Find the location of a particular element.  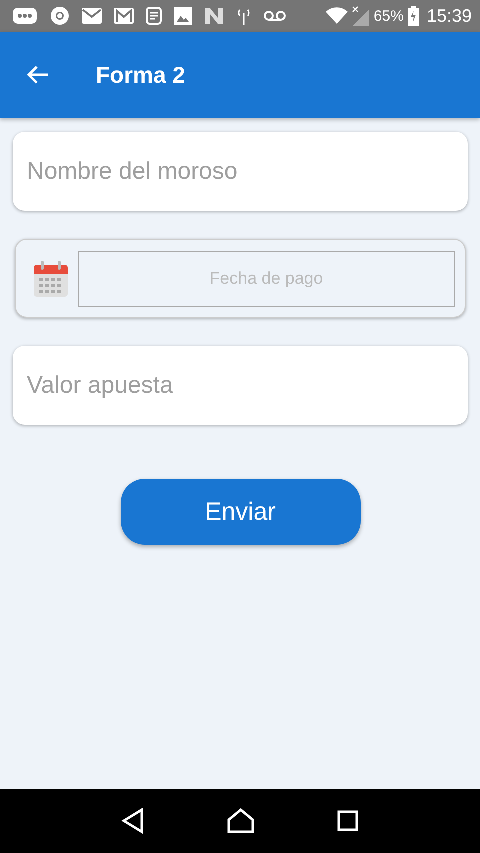

signal-icon is located at coordinates (361, 16).